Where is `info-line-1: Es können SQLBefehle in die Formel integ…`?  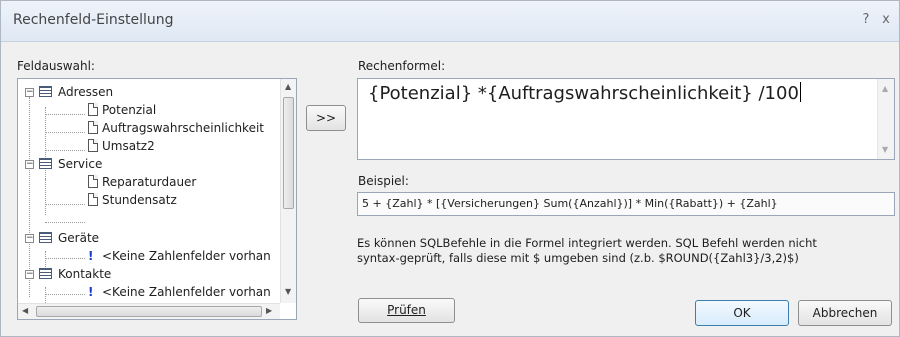 info-line-1: Es können SQLBefehle in die Formel integ… is located at coordinates (587, 243).